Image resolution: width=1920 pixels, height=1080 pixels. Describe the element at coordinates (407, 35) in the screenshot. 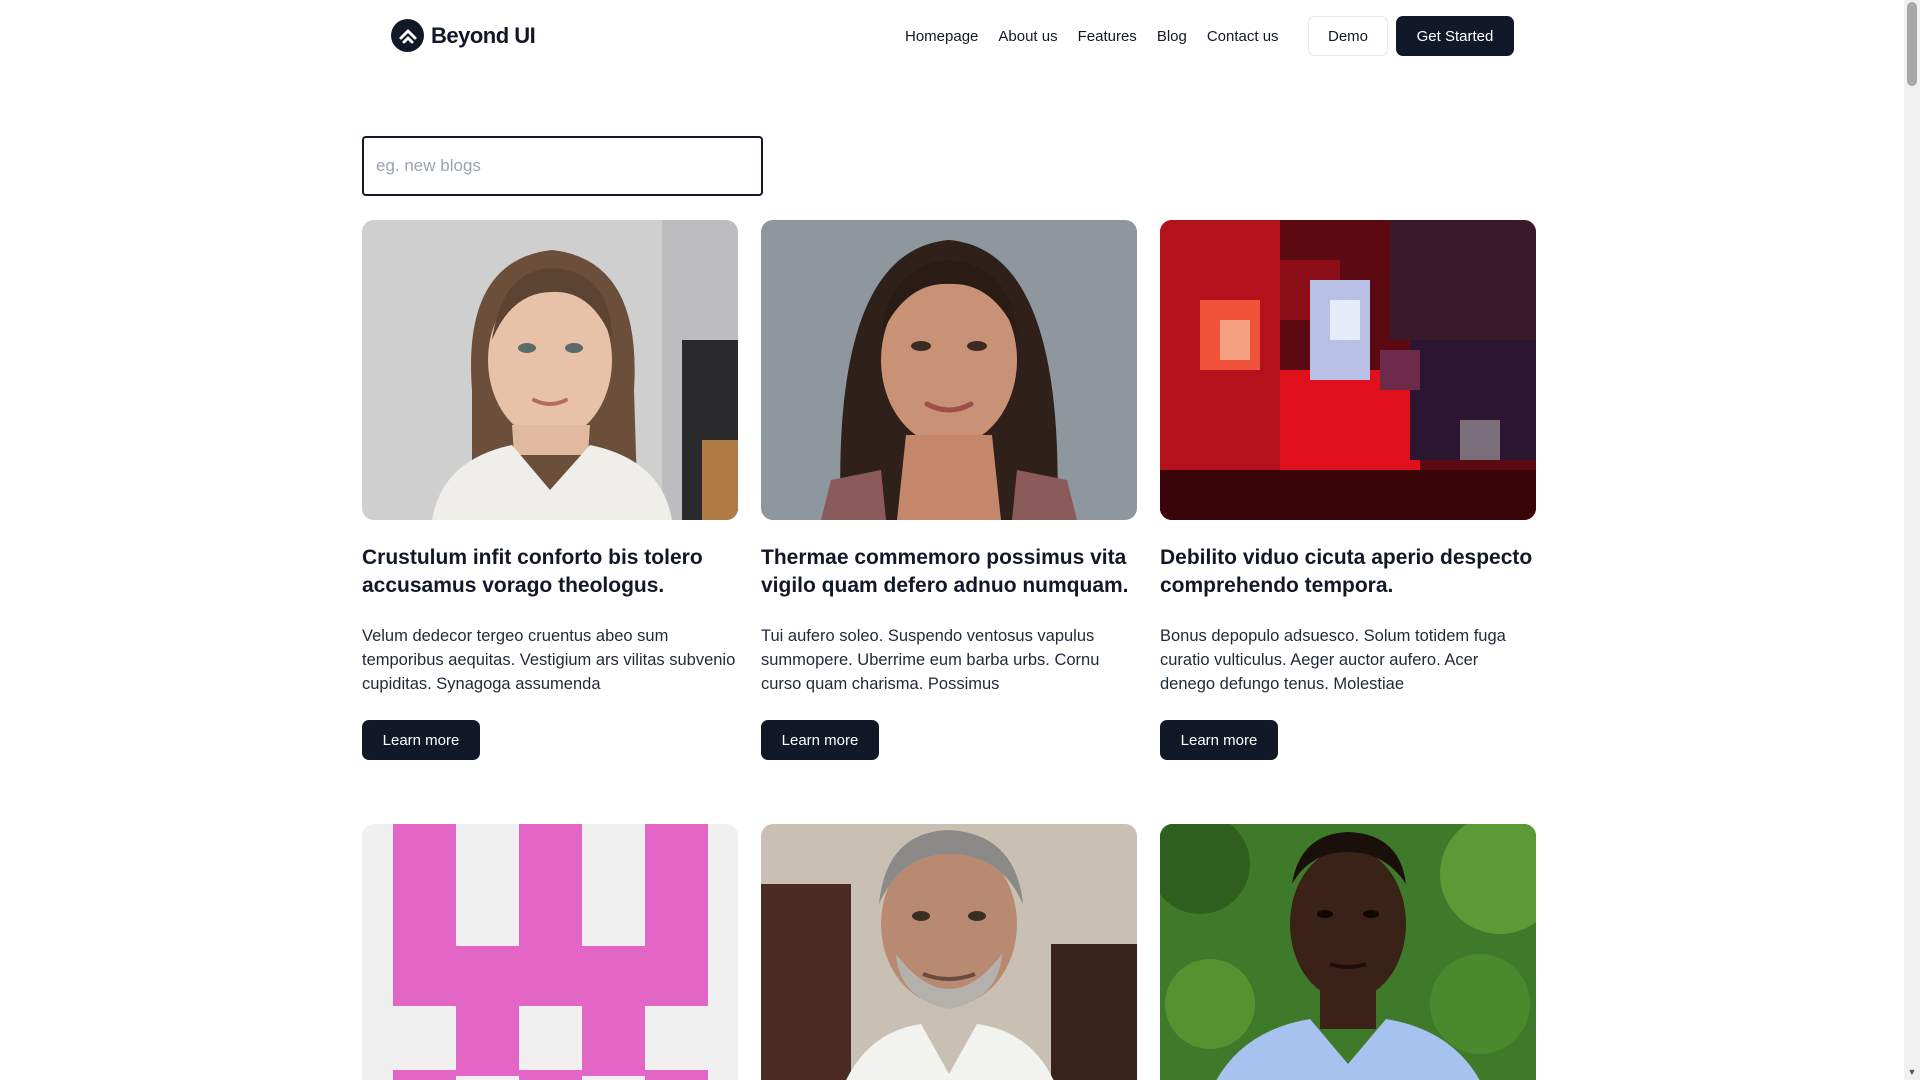

I see `logo-icon` at that location.